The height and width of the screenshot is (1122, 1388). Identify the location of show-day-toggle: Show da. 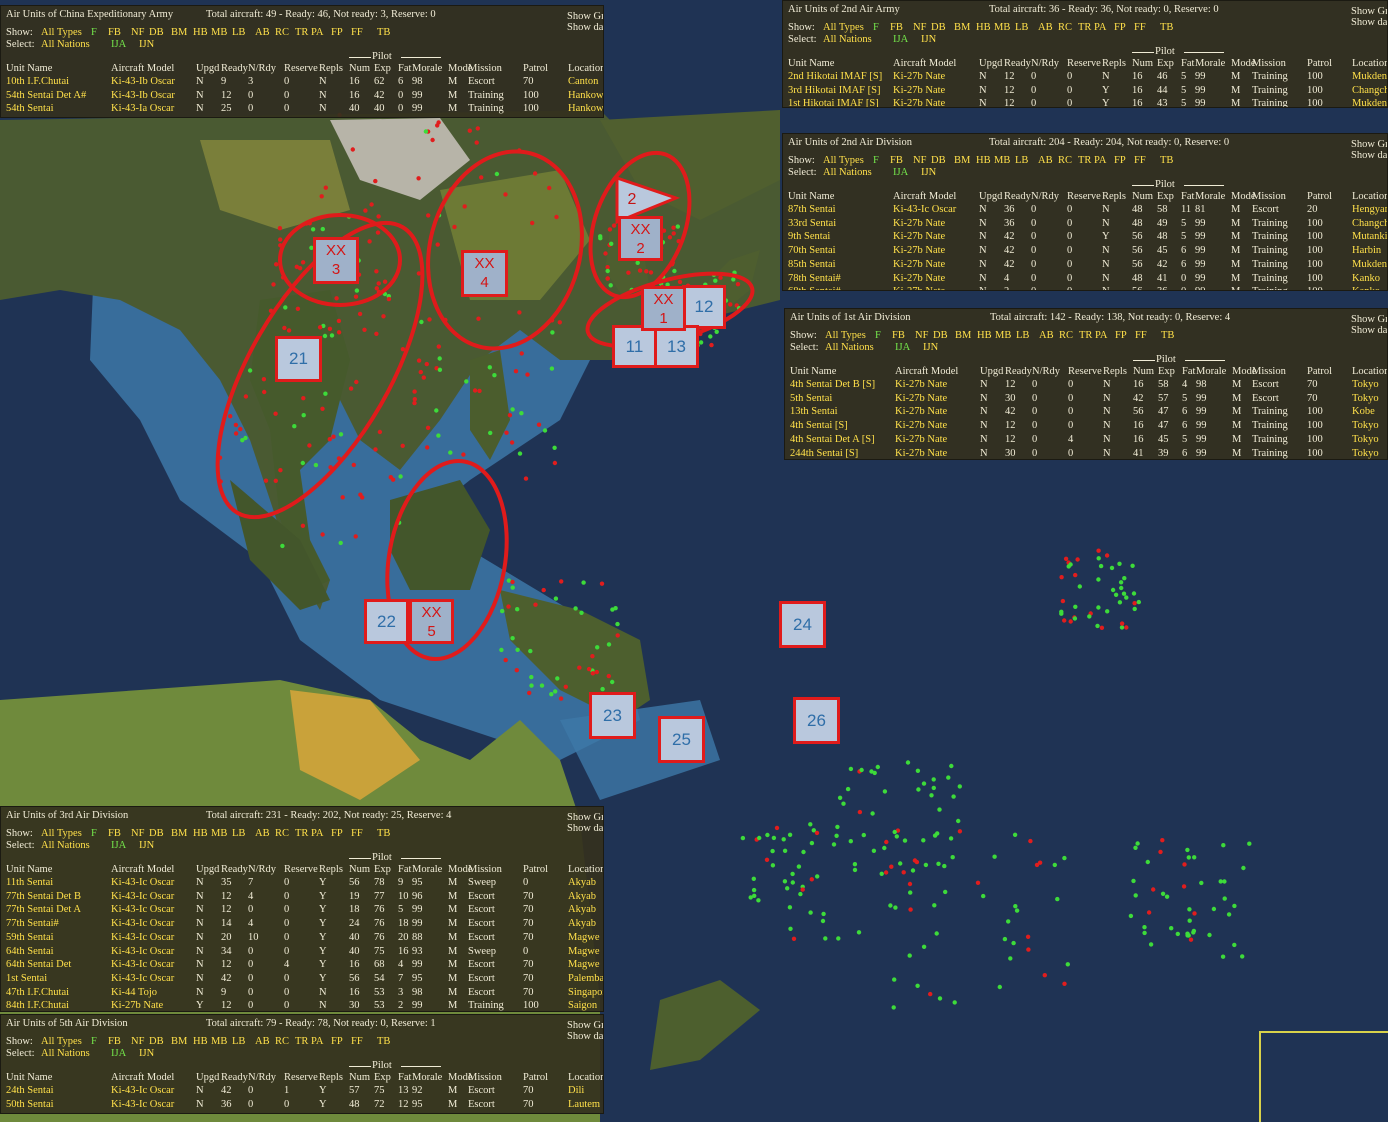
(585, 27).